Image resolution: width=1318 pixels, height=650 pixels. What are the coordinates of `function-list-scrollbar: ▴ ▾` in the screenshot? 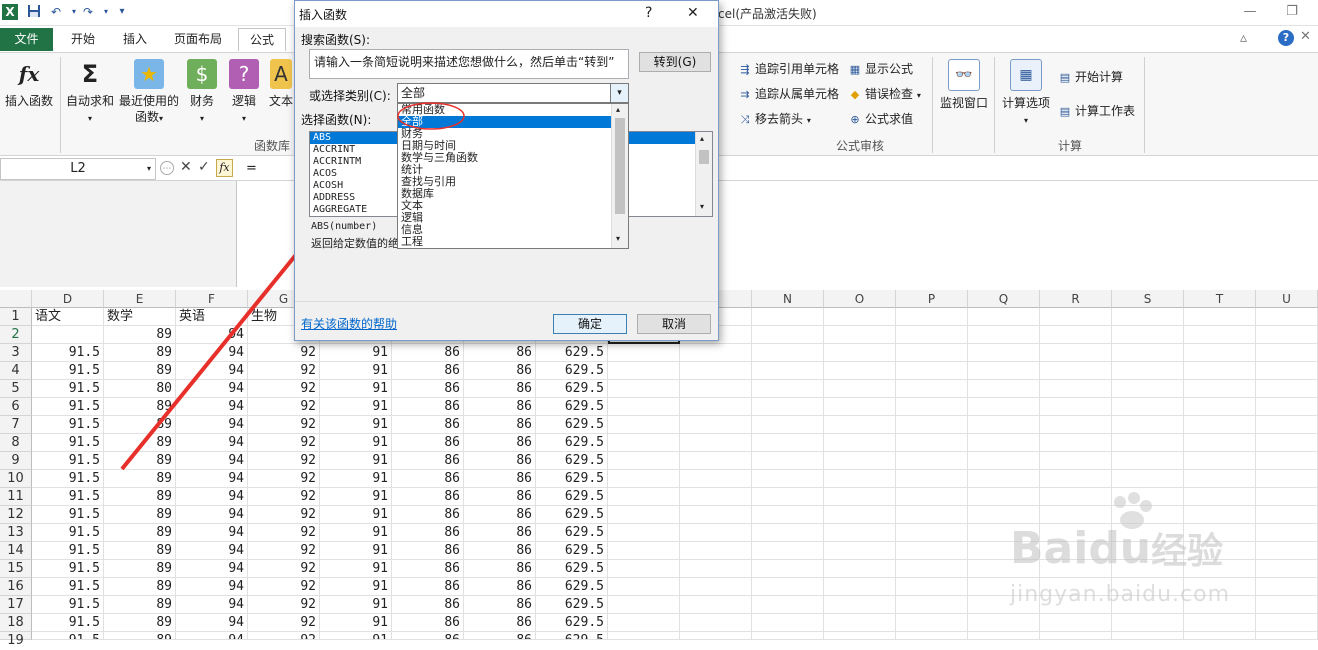 It's located at (703, 174).